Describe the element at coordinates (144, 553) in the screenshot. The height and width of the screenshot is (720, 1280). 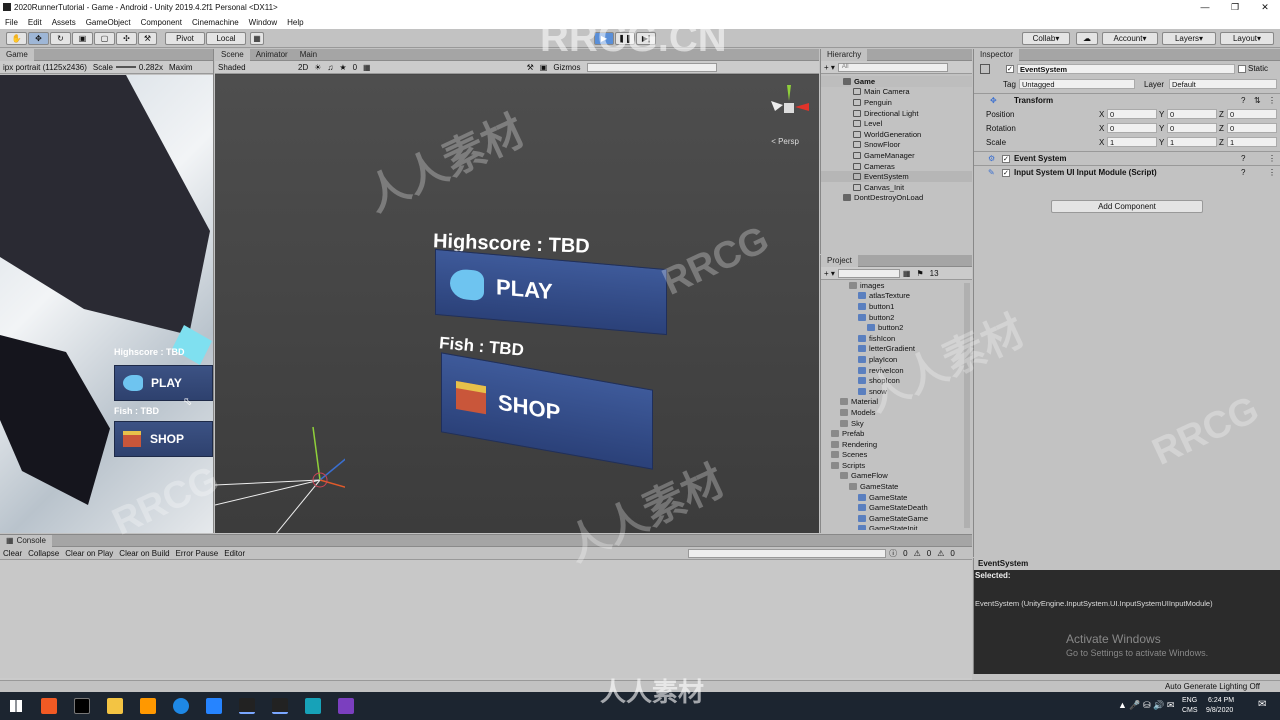
I see `clear-on-build-button: Clear on Build` at that location.